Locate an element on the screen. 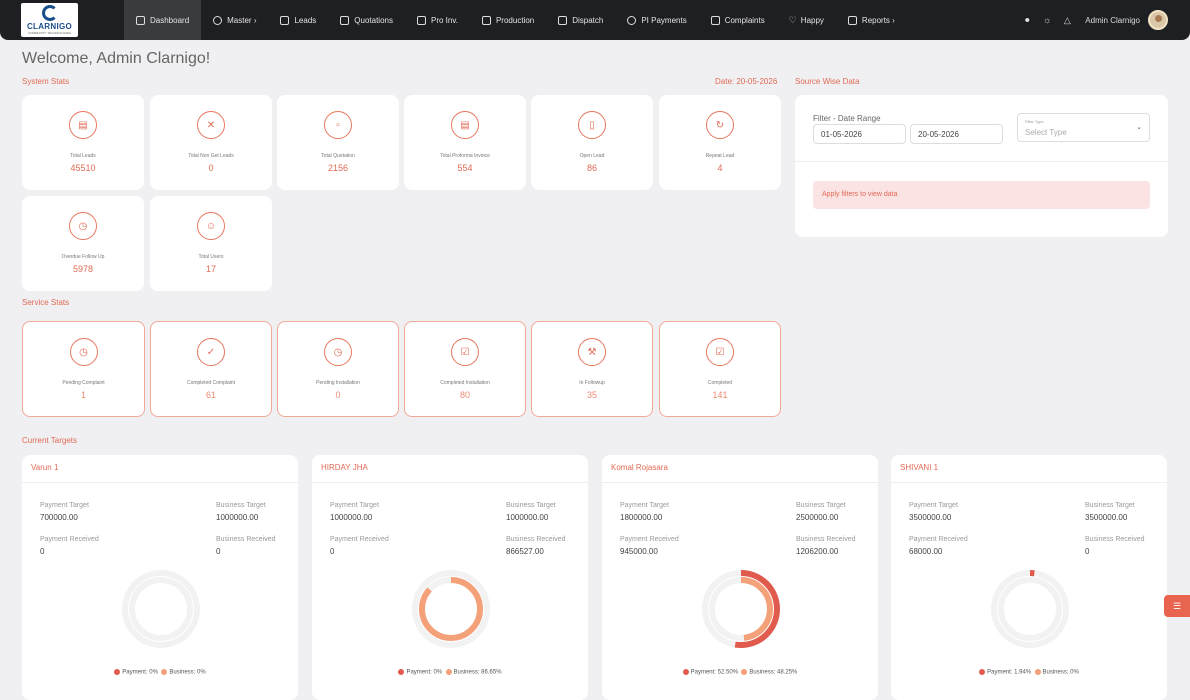 This screenshot has height=700, width=1190. nav-dispatch: Dispatch is located at coordinates (580, 20).